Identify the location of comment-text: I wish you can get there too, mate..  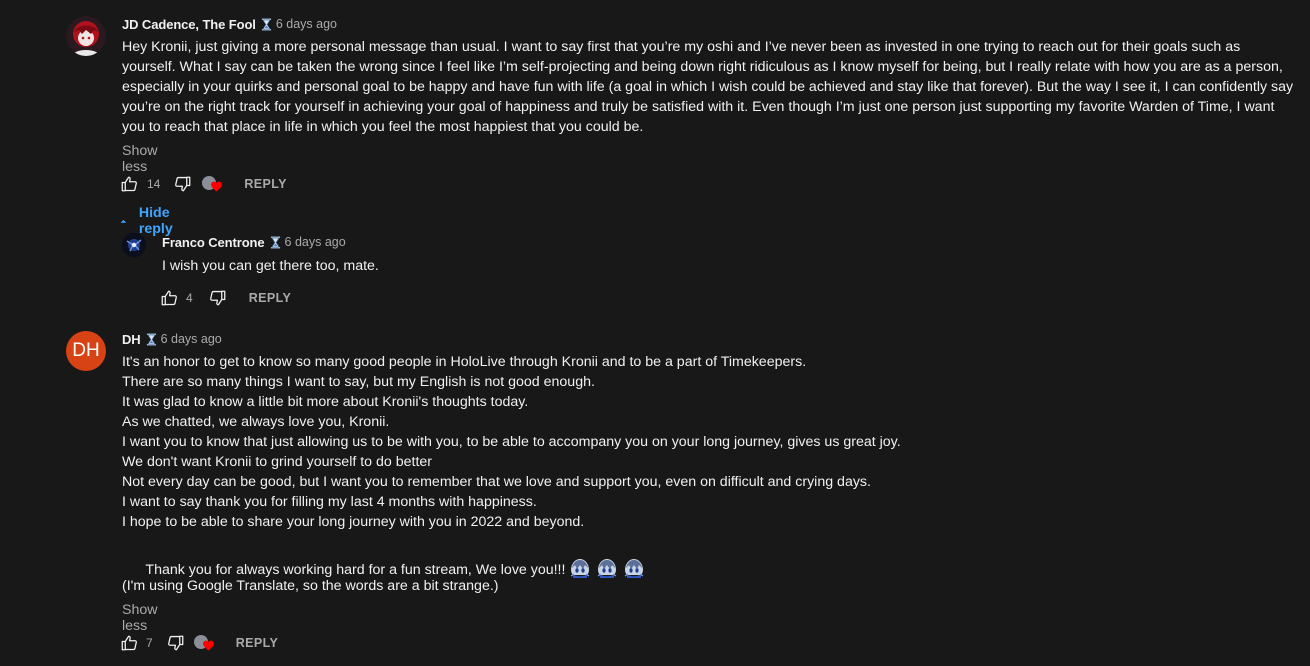
(270, 266).